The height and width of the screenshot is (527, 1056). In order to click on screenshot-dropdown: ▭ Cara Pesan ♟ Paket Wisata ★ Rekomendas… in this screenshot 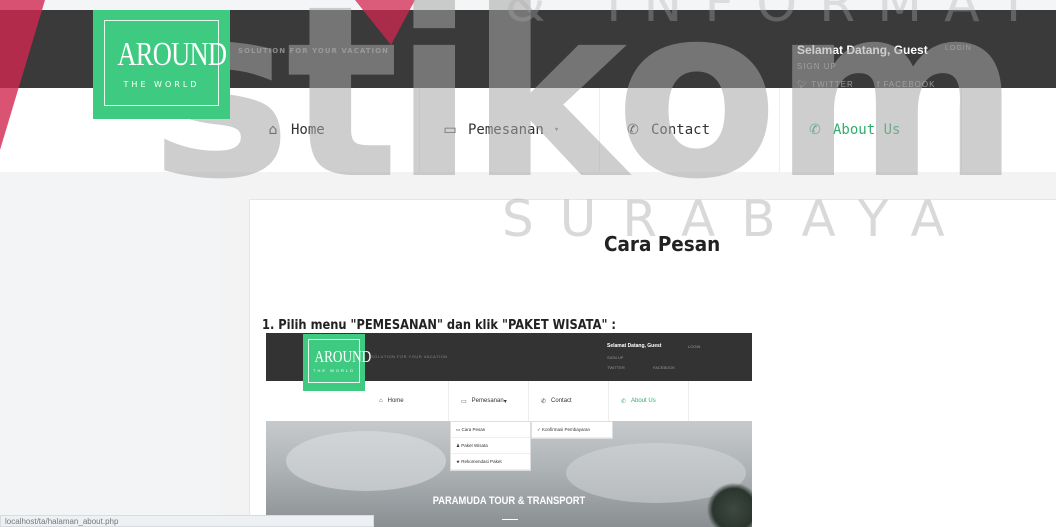, I will do `click(490, 446)`.